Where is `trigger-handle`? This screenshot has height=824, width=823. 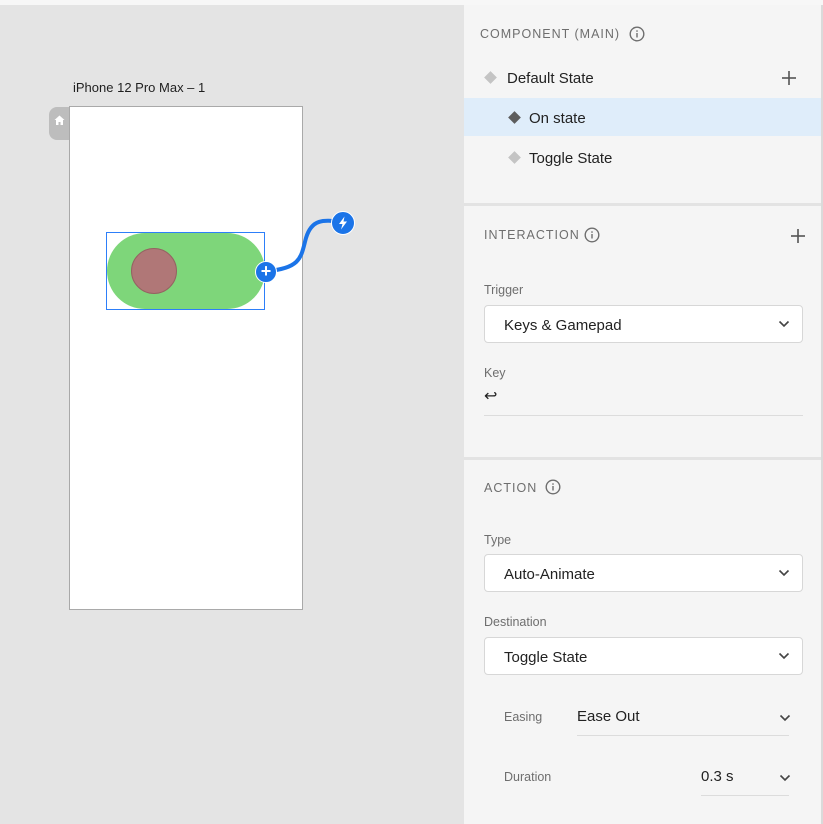 trigger-handle is located at coordinates (343, 223).